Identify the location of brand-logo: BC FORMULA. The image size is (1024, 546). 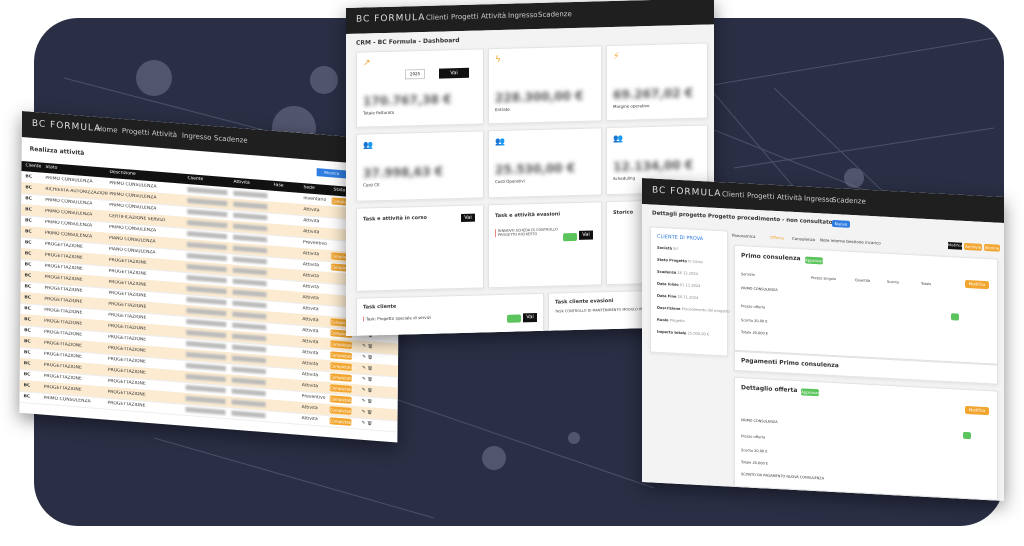
(66, 126).